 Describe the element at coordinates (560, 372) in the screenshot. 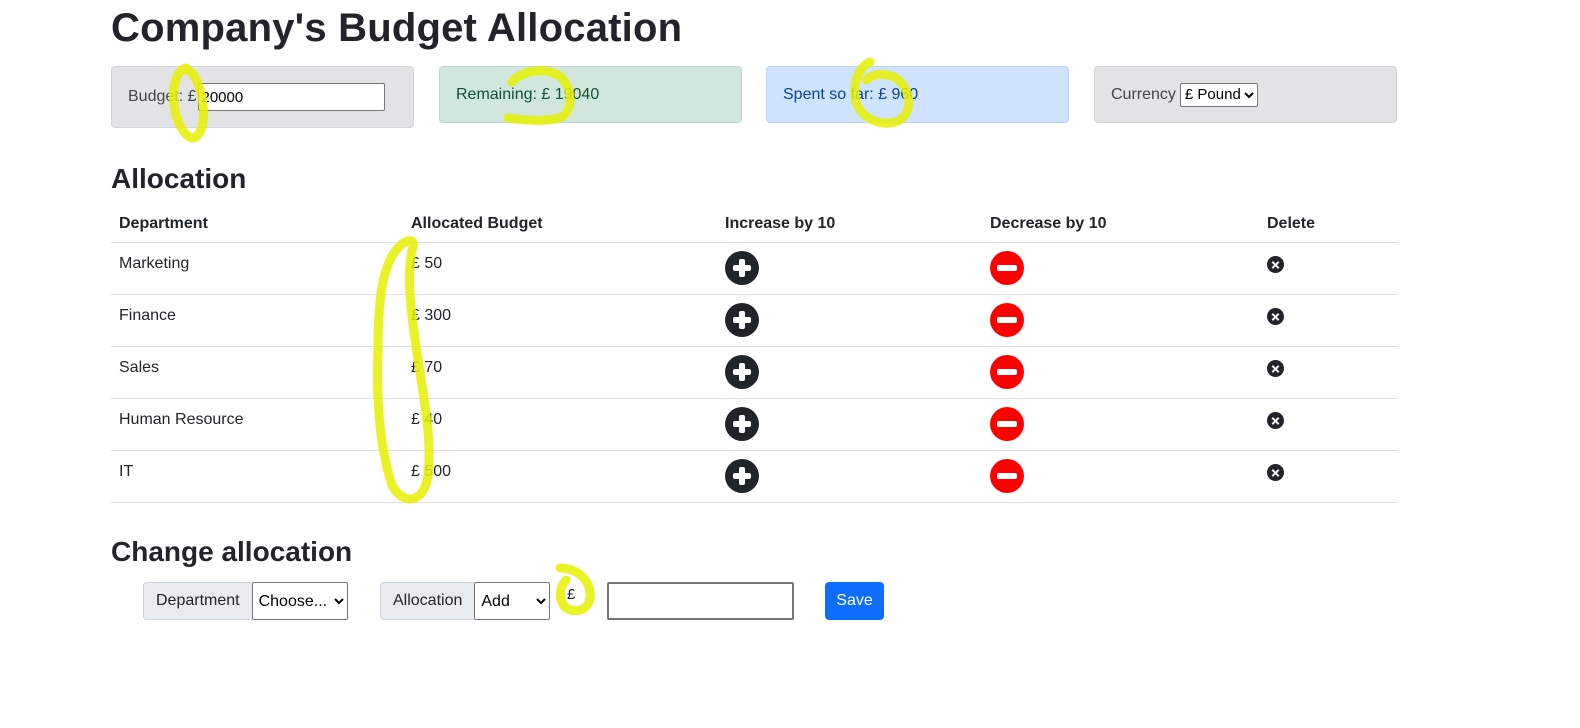

I see `cell-allocated-budget: £ 70` at that location.